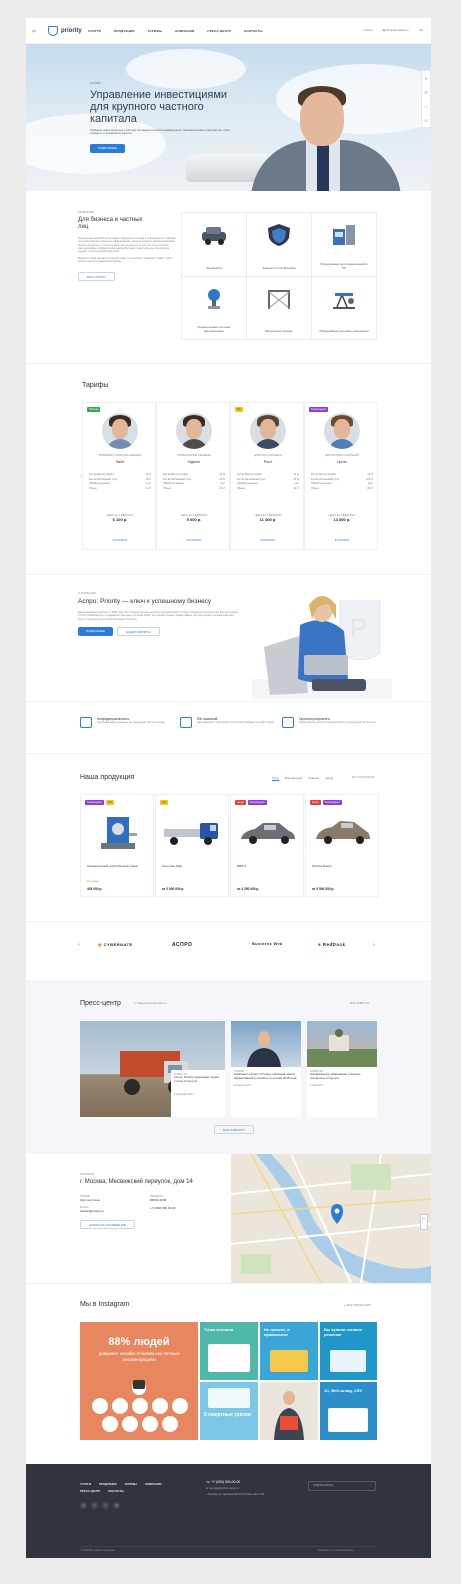  What do you see at coordinates (246, 1482) in the screenshot?
I see `footer-phone: ☏ +7 (000) 000-00-00` at bounding box center [246, 1482].